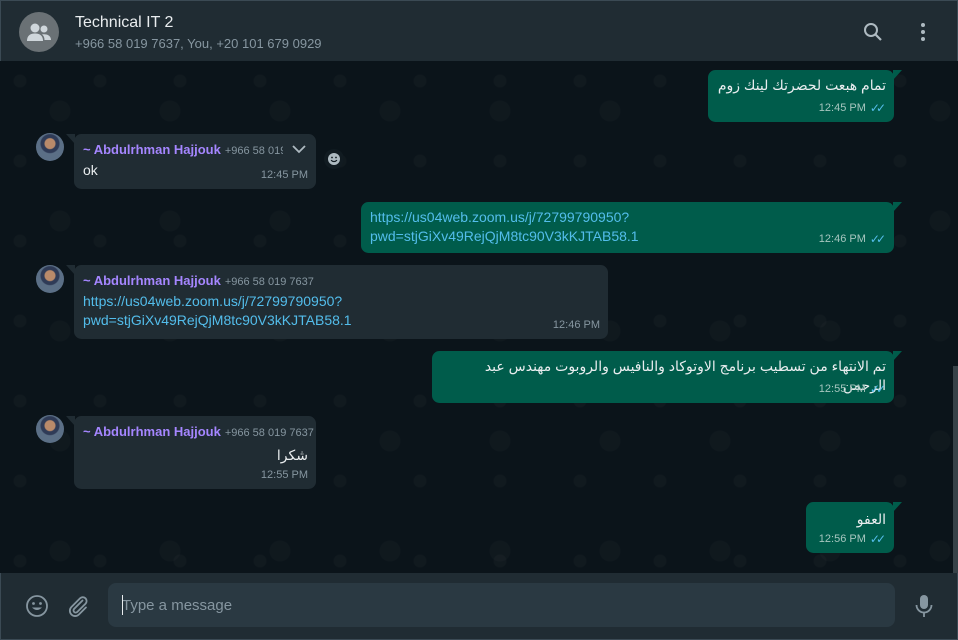  I want to click on message-outgoing: تمام هبعت لحضرتك لينك زوم 12:45 PM ✓✓, so click(805, 96).